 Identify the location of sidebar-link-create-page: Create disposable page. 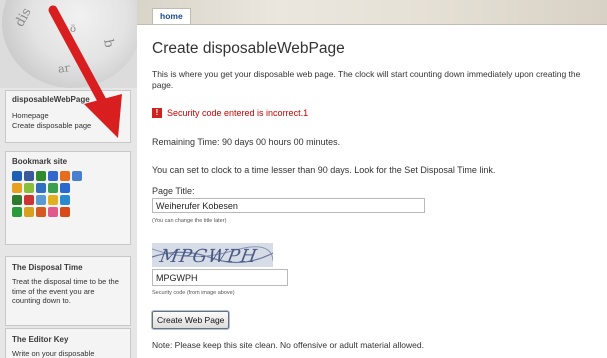
(68, 126).